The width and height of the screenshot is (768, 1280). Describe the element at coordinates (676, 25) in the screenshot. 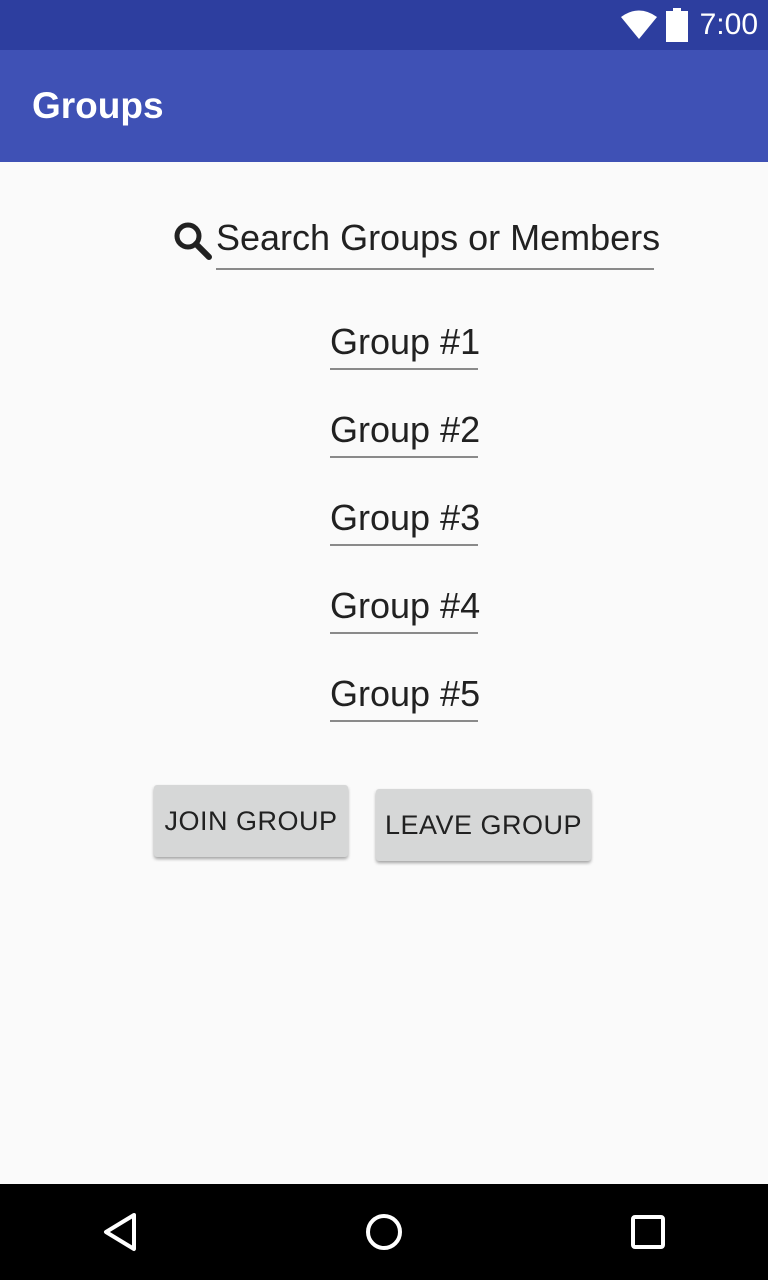

I see `battery-icon` at that location.